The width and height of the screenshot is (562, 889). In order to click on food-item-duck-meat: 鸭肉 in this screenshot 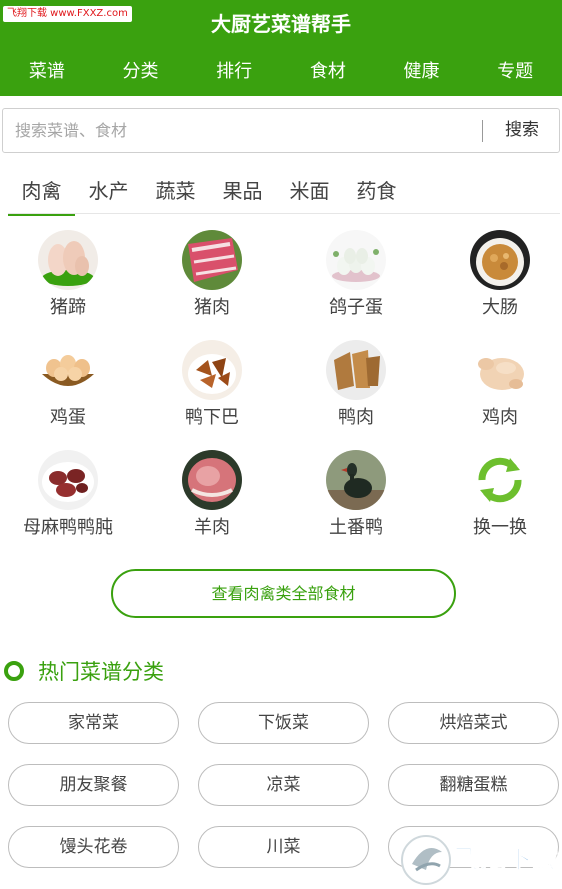, I will do `click(356, 389)`.